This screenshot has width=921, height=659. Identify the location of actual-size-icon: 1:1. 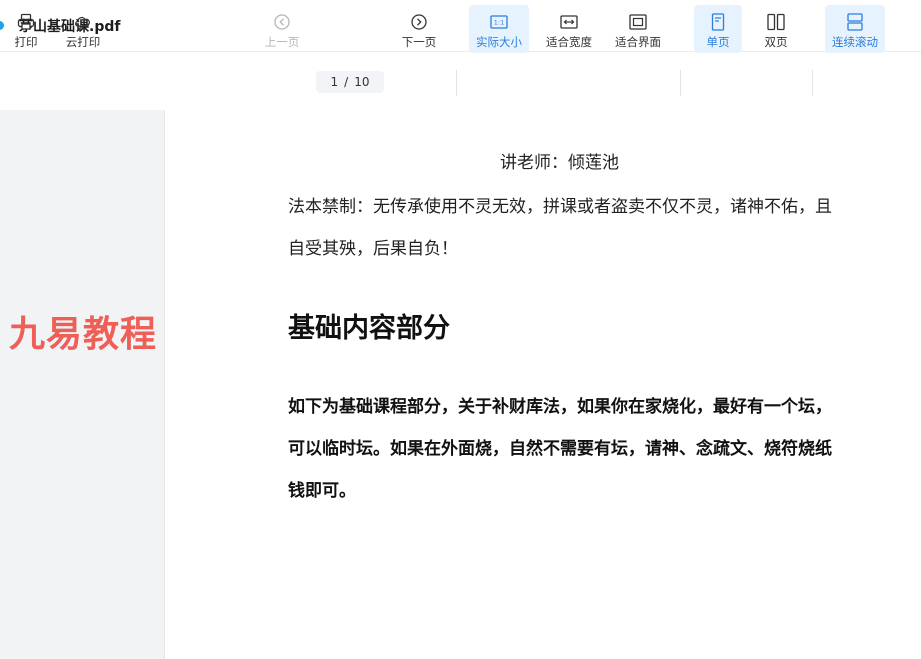
(499, 22).